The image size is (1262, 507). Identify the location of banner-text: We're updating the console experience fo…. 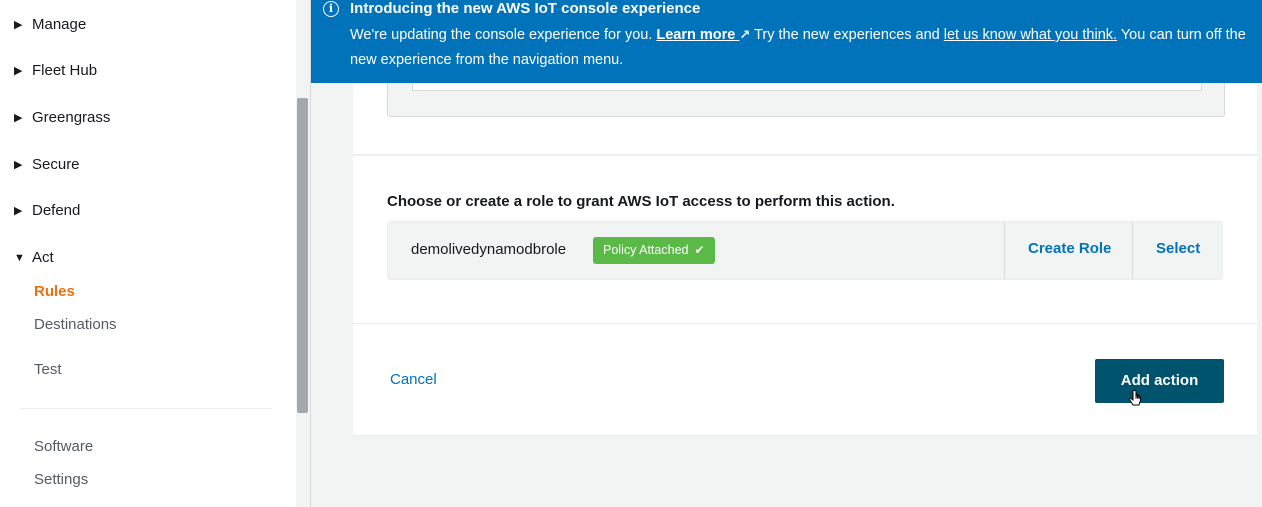
(503, 35).